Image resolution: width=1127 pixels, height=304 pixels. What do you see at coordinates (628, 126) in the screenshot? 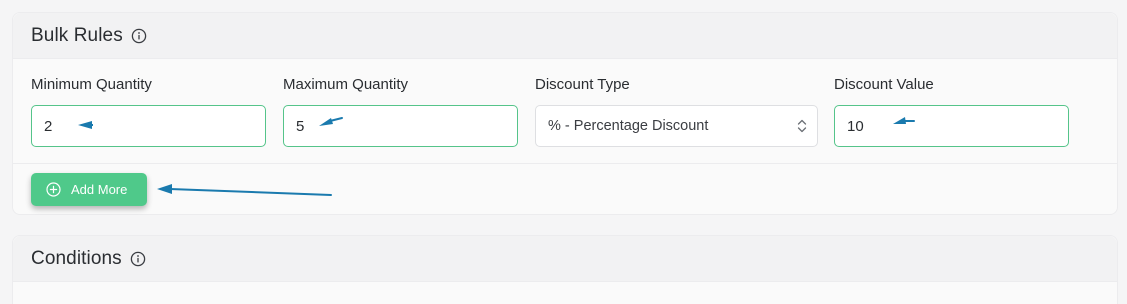
I see `discount-type-value: % - Percentage Discount` at bounding box center [628, 126].